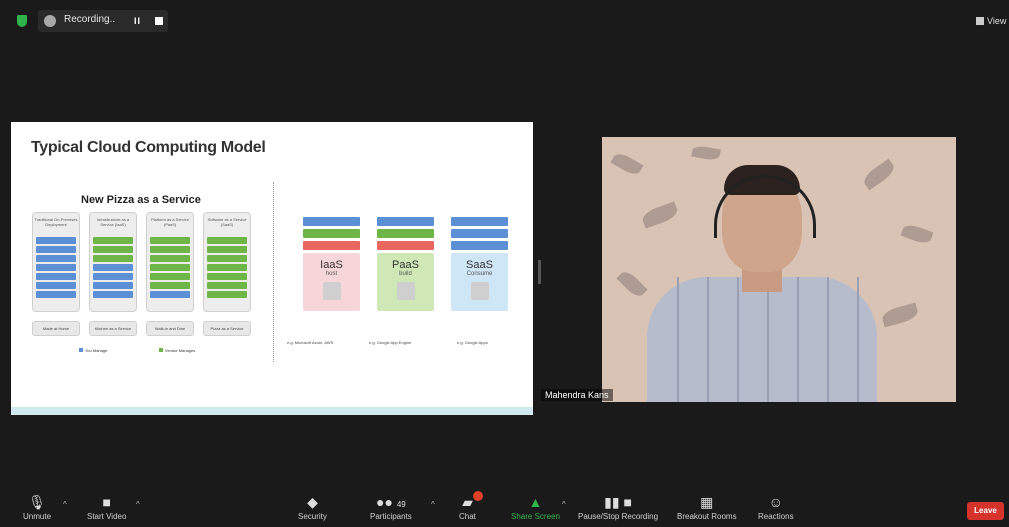 The image size is (1009, 527). I want to click on breakout-rooms-label: Breakout Rooms, so click(707, 516).